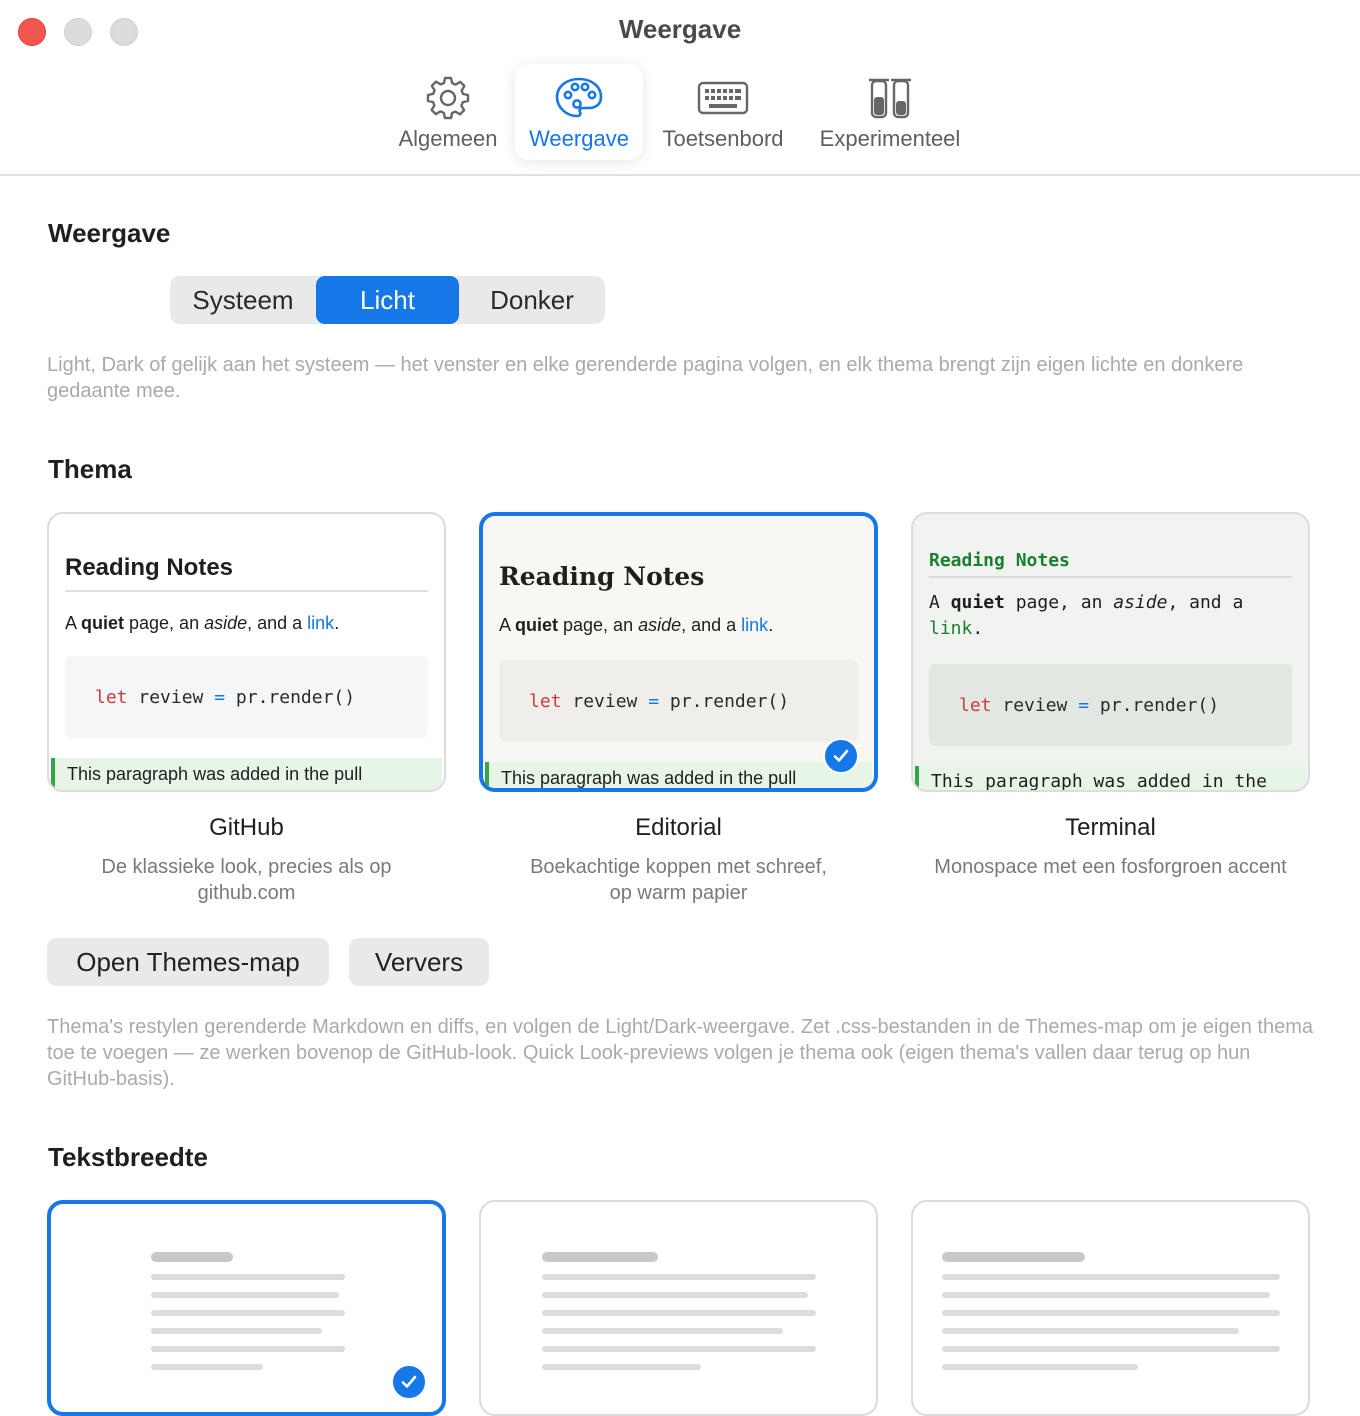 Image resolution: width=1360 pixels, height=1416 pixels. I want to click on segment-systeem: Systeem, so click(243, 300).